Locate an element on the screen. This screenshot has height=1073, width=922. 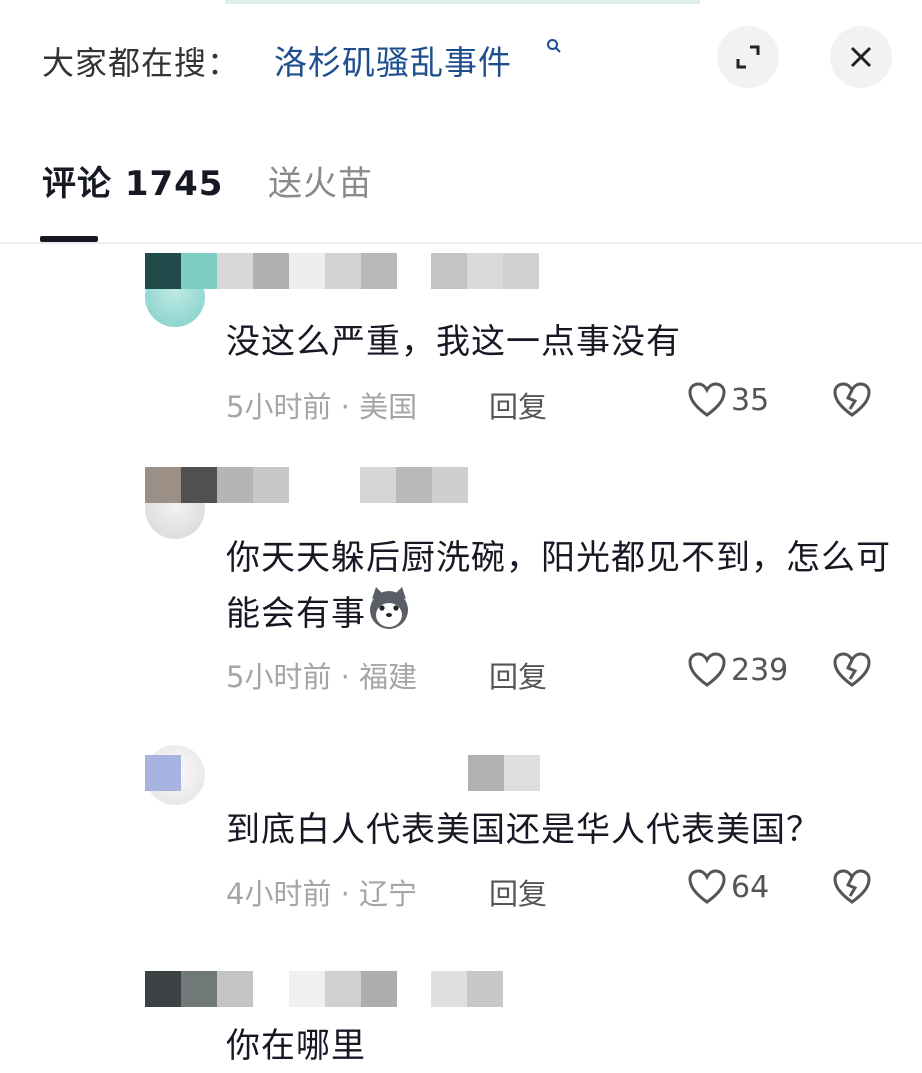
expand-button is located at coordinates (748, 57).